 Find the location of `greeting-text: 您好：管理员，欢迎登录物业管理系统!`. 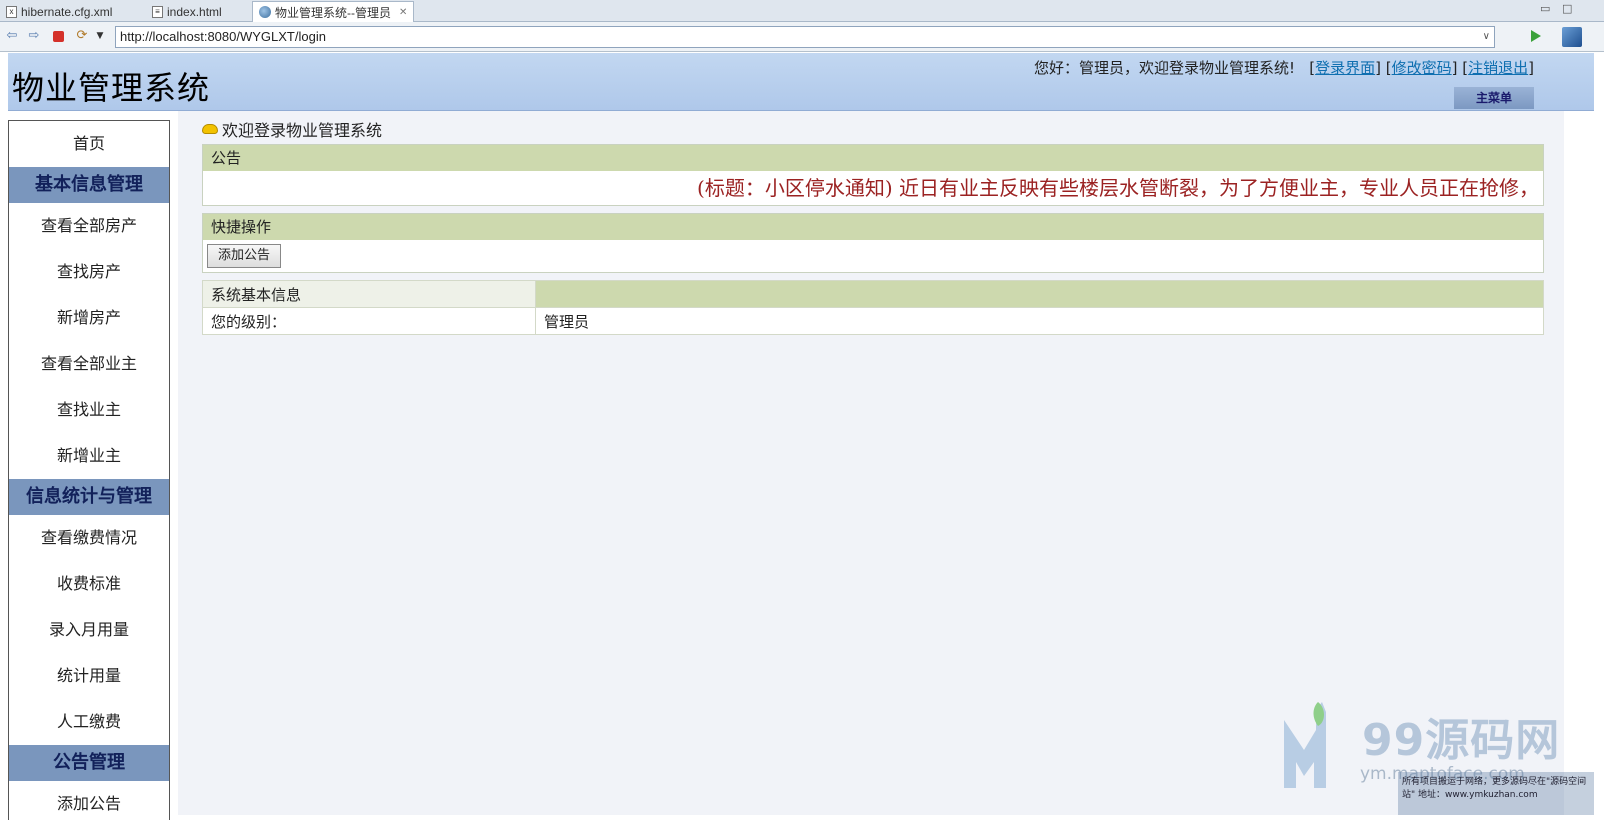

greeting-text: 您好：管理员，欢迎登录物业管理系统! is located at coordinates (1164, 68).